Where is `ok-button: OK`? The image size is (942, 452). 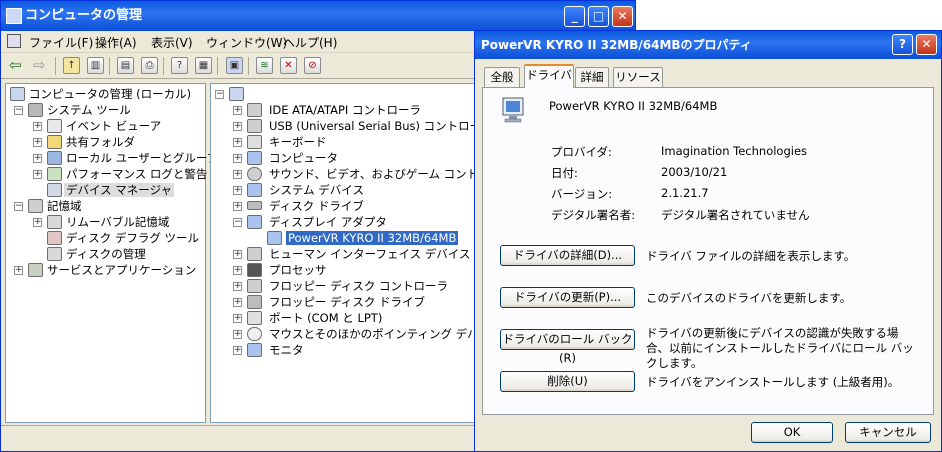
ok-button: OK is located at coordinates (792, 432).